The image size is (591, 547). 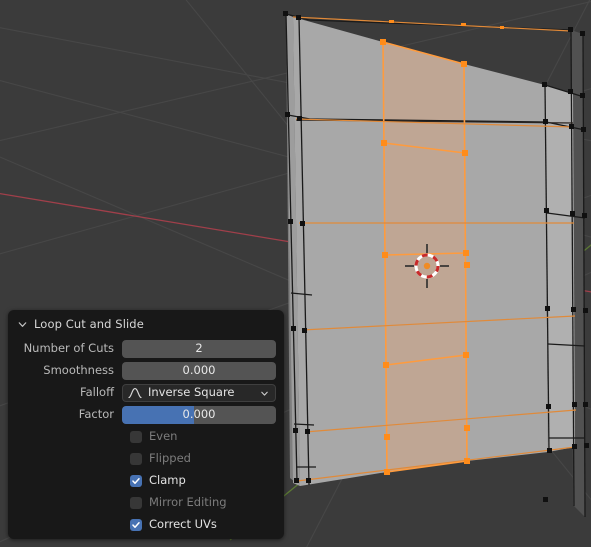 What do you see at coordinates (97, 392) in the screenshot?
I see `label-falloff: Falloff` at bounding box center [97, 392].